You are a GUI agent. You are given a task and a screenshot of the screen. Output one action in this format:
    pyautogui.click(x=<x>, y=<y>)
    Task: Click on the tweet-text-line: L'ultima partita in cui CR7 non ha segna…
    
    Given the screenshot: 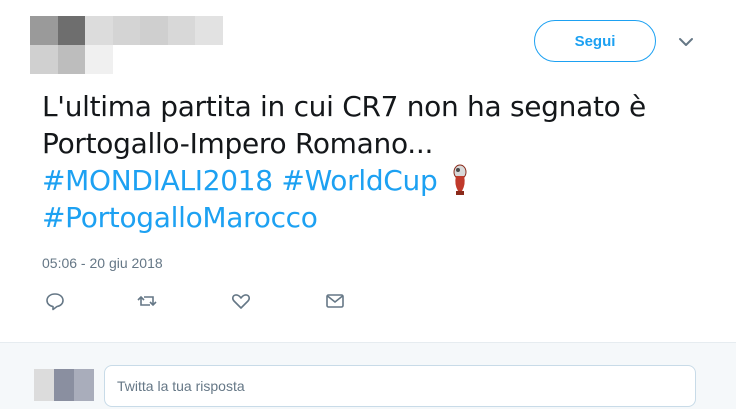 What is the action you would take?
    pyautogui.click(x=344, y=106)
    